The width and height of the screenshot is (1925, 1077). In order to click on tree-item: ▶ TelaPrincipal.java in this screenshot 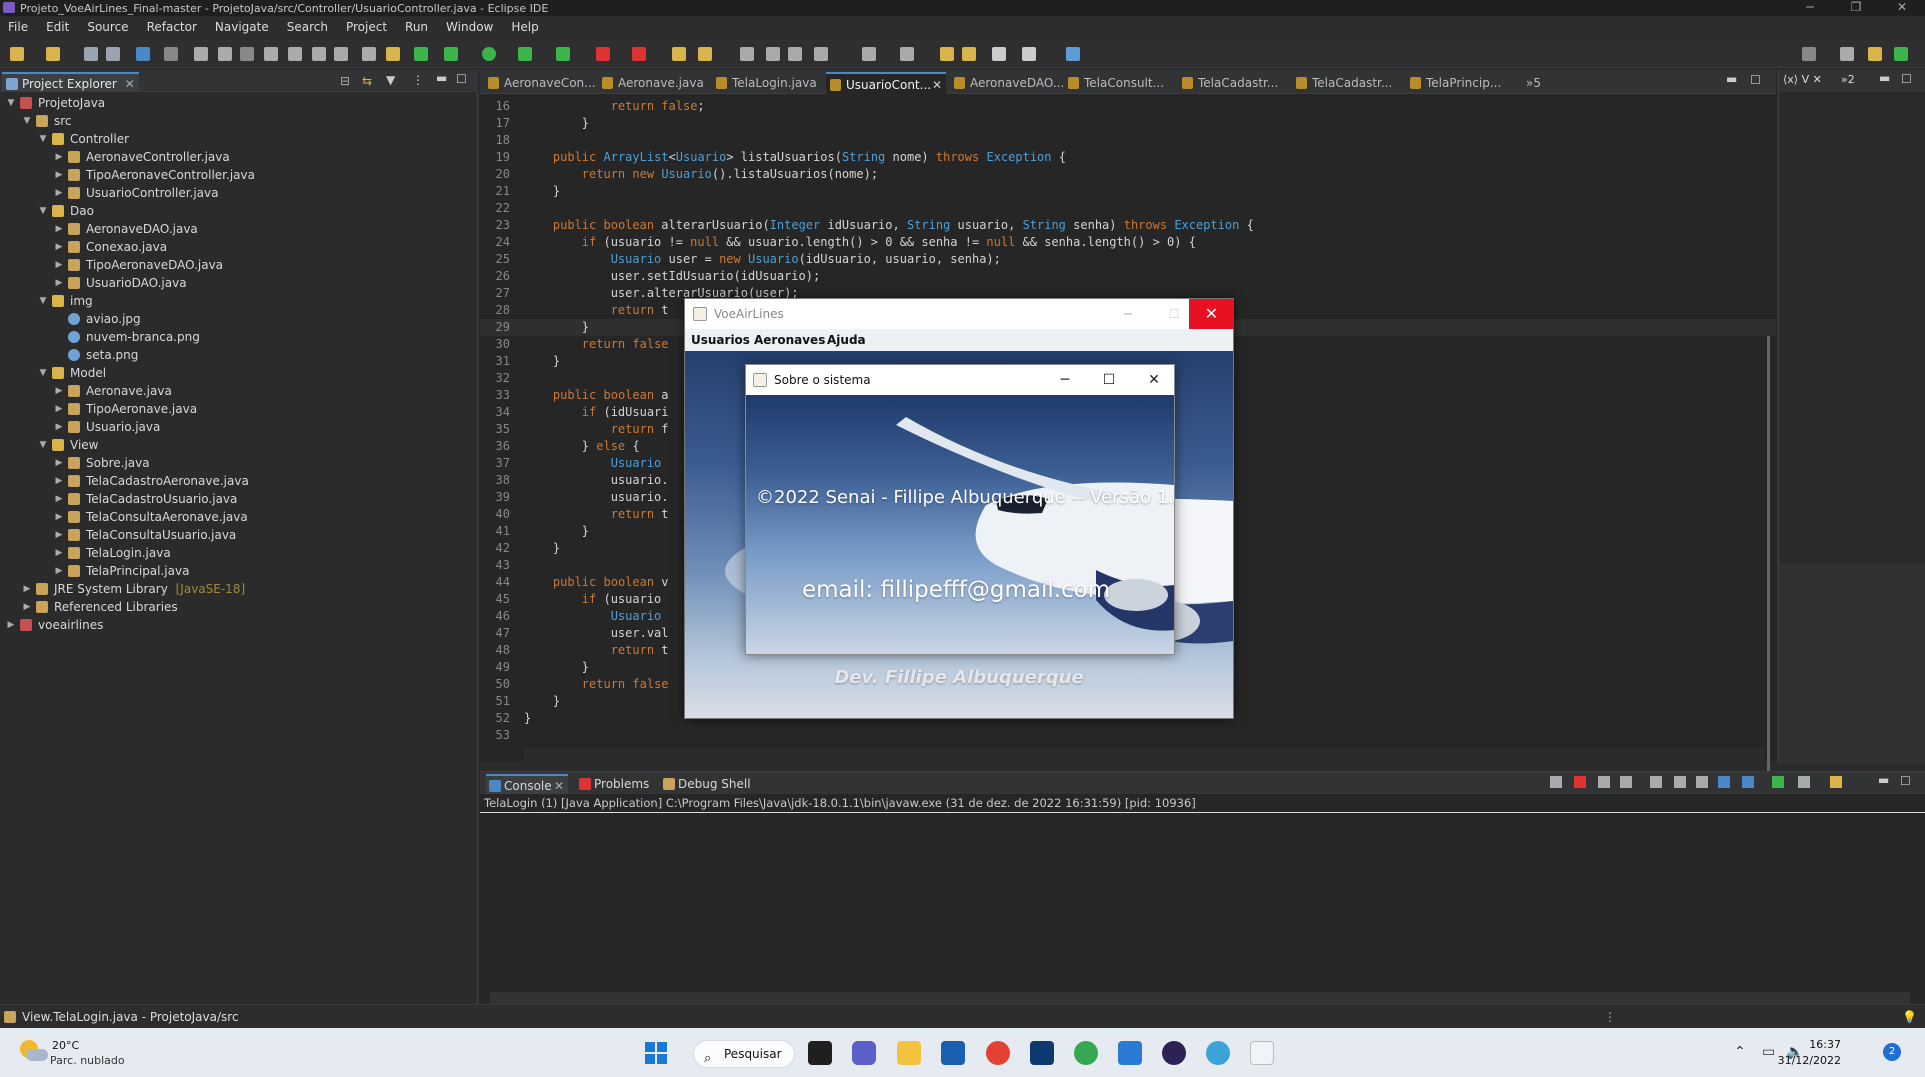, I will do `click(239, 571)`.